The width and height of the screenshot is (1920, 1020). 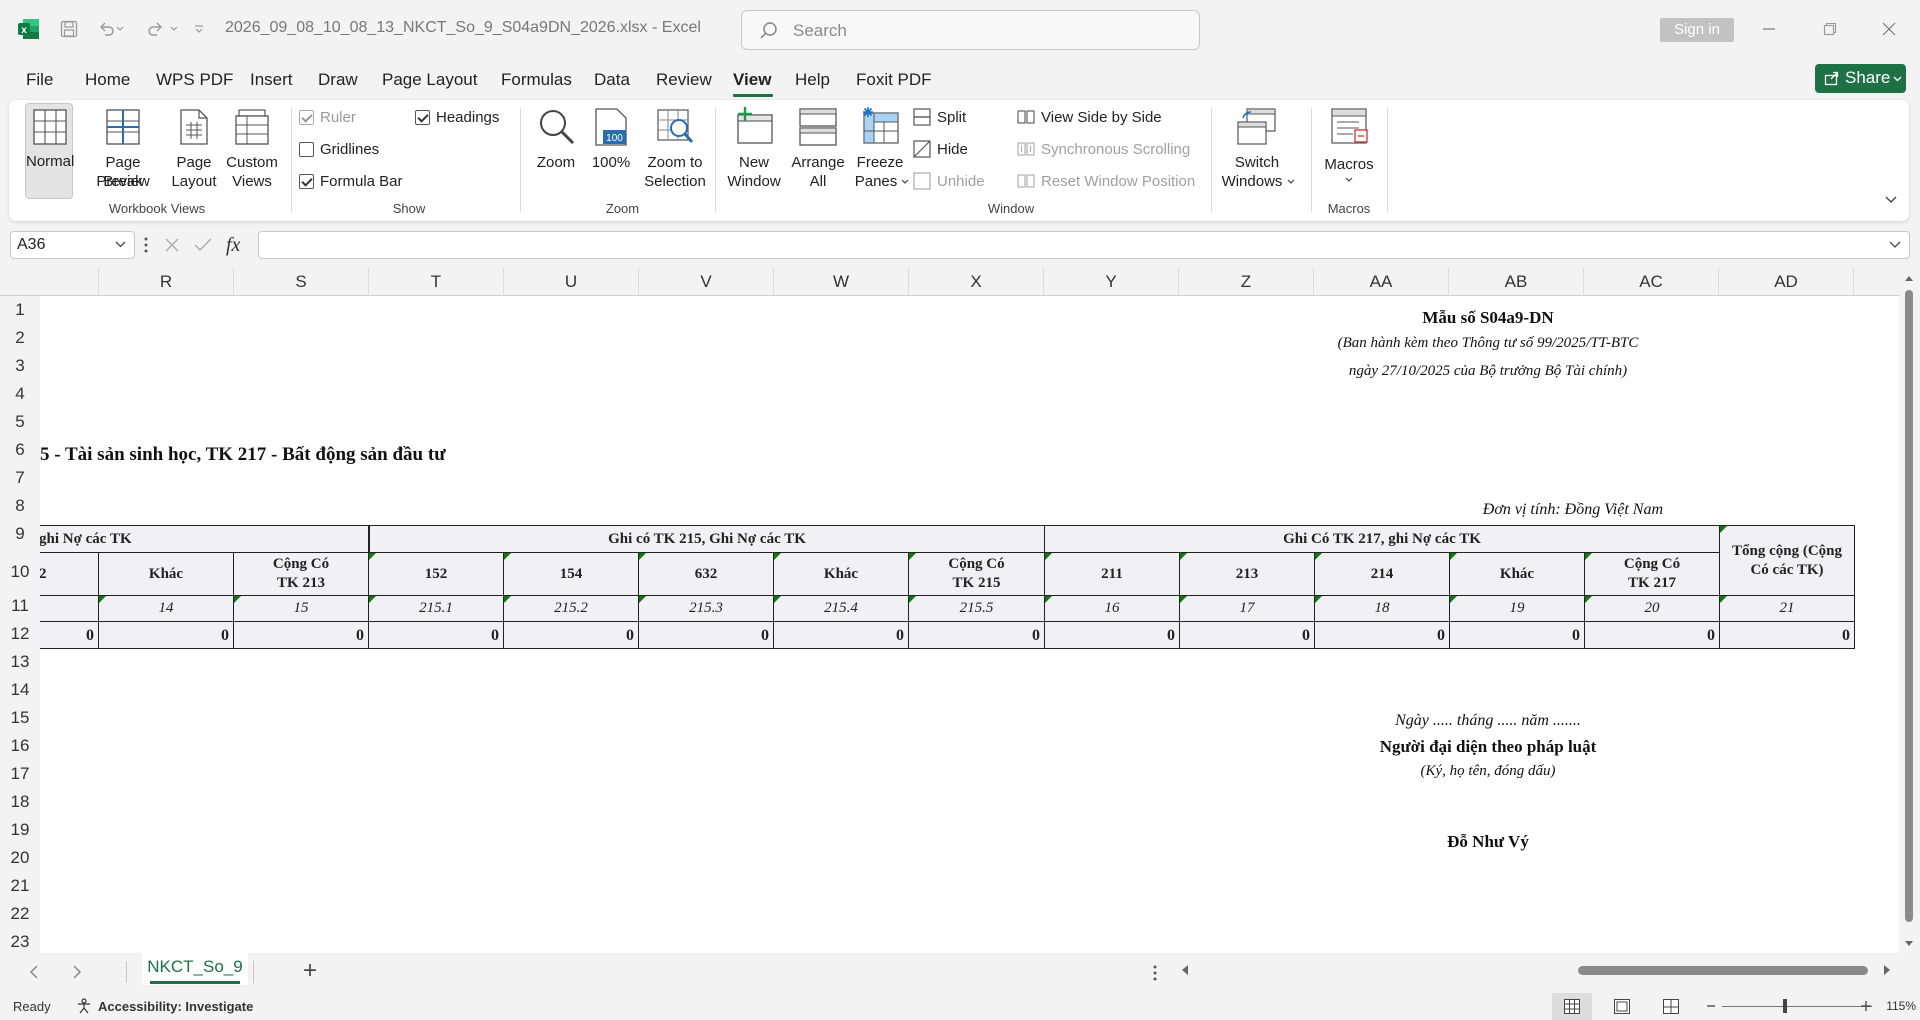 What do you see at coordinates (706, 608) in the screenshot?
I see `table-code-cell: 215.3` at bounding box center [706, 608].